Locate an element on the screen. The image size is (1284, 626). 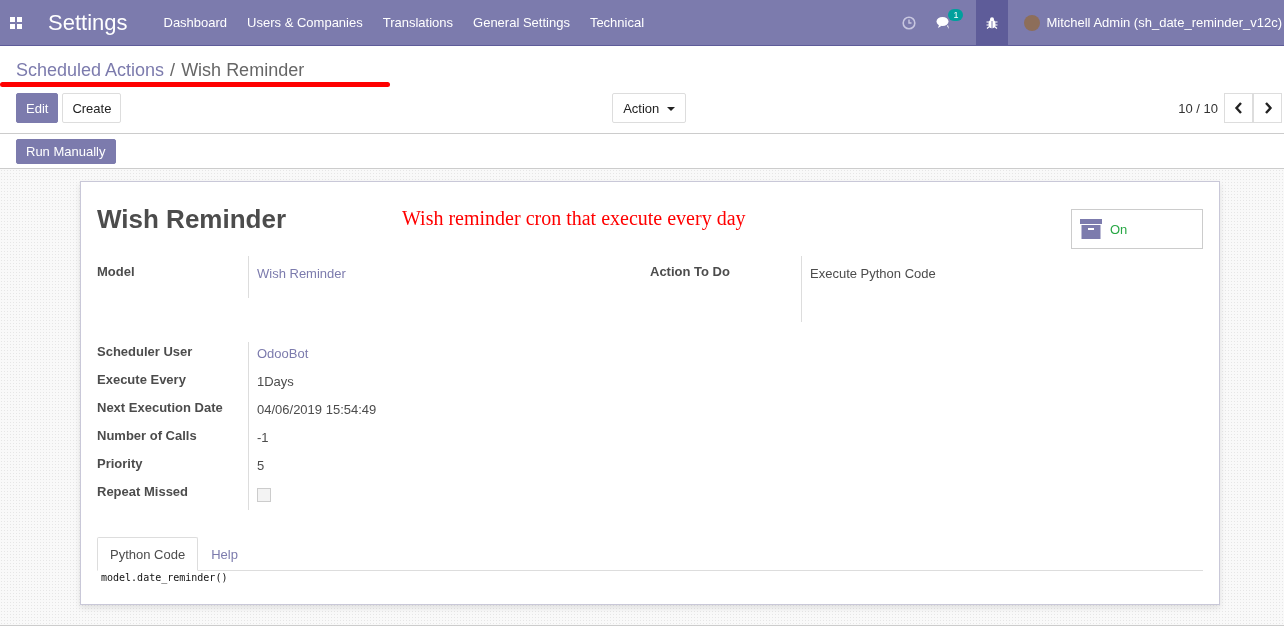
field-label: Number of Calls is located at coordinates (147, 436).